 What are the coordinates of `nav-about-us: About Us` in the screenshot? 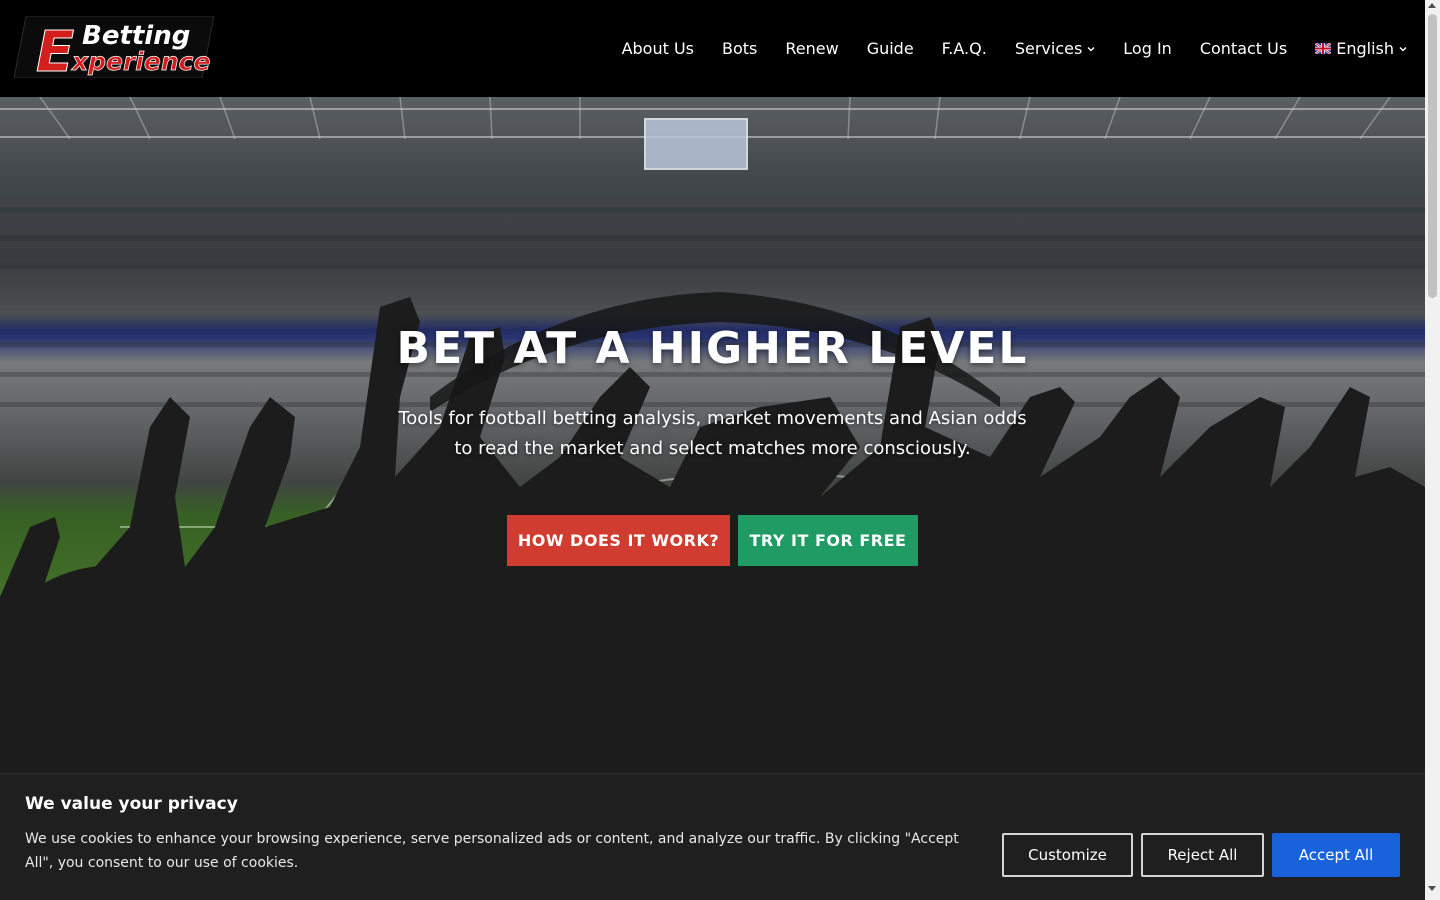 It's located at (658, 48).